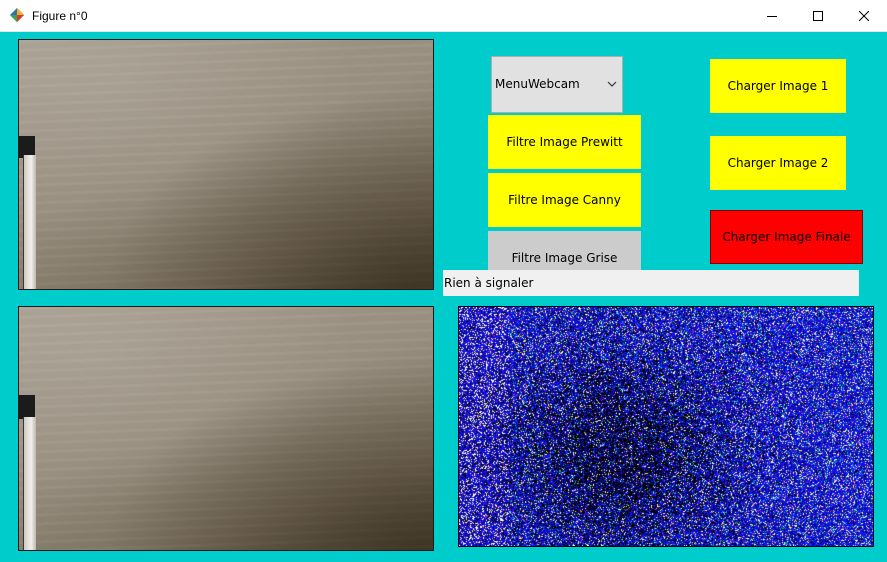 Image resolution: width=887 pixels, height=562 pixels. I want to click on title-bar: Figure n°0, so click(443, 16).